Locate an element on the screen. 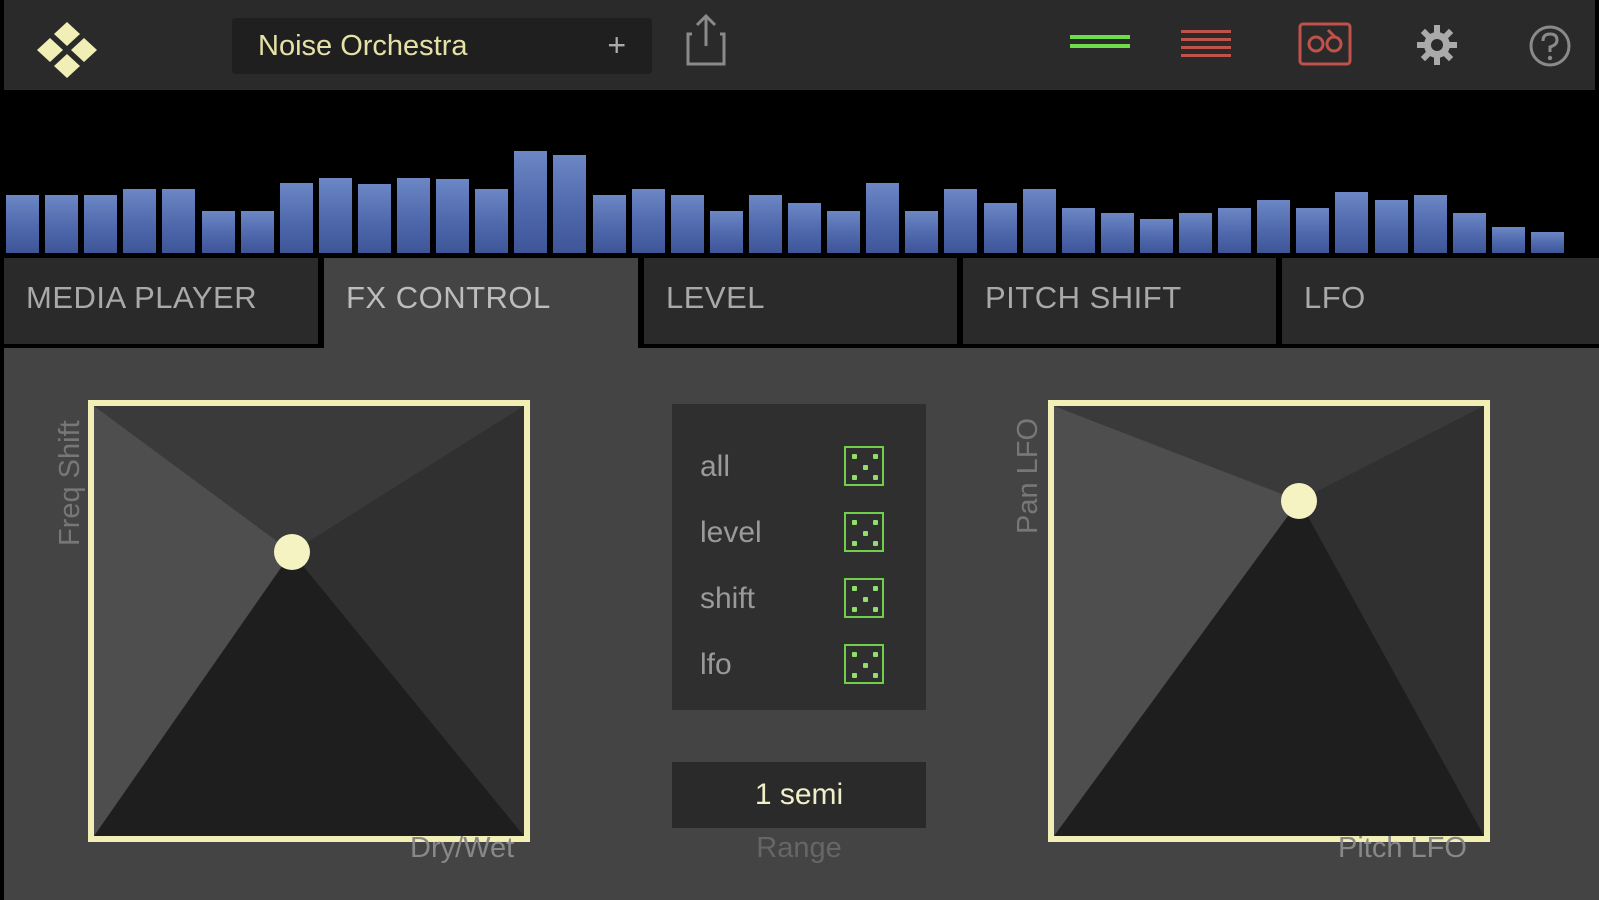 This screenshot has height=900, width=1599. range-label: Range is located at coordinates (799, 848).